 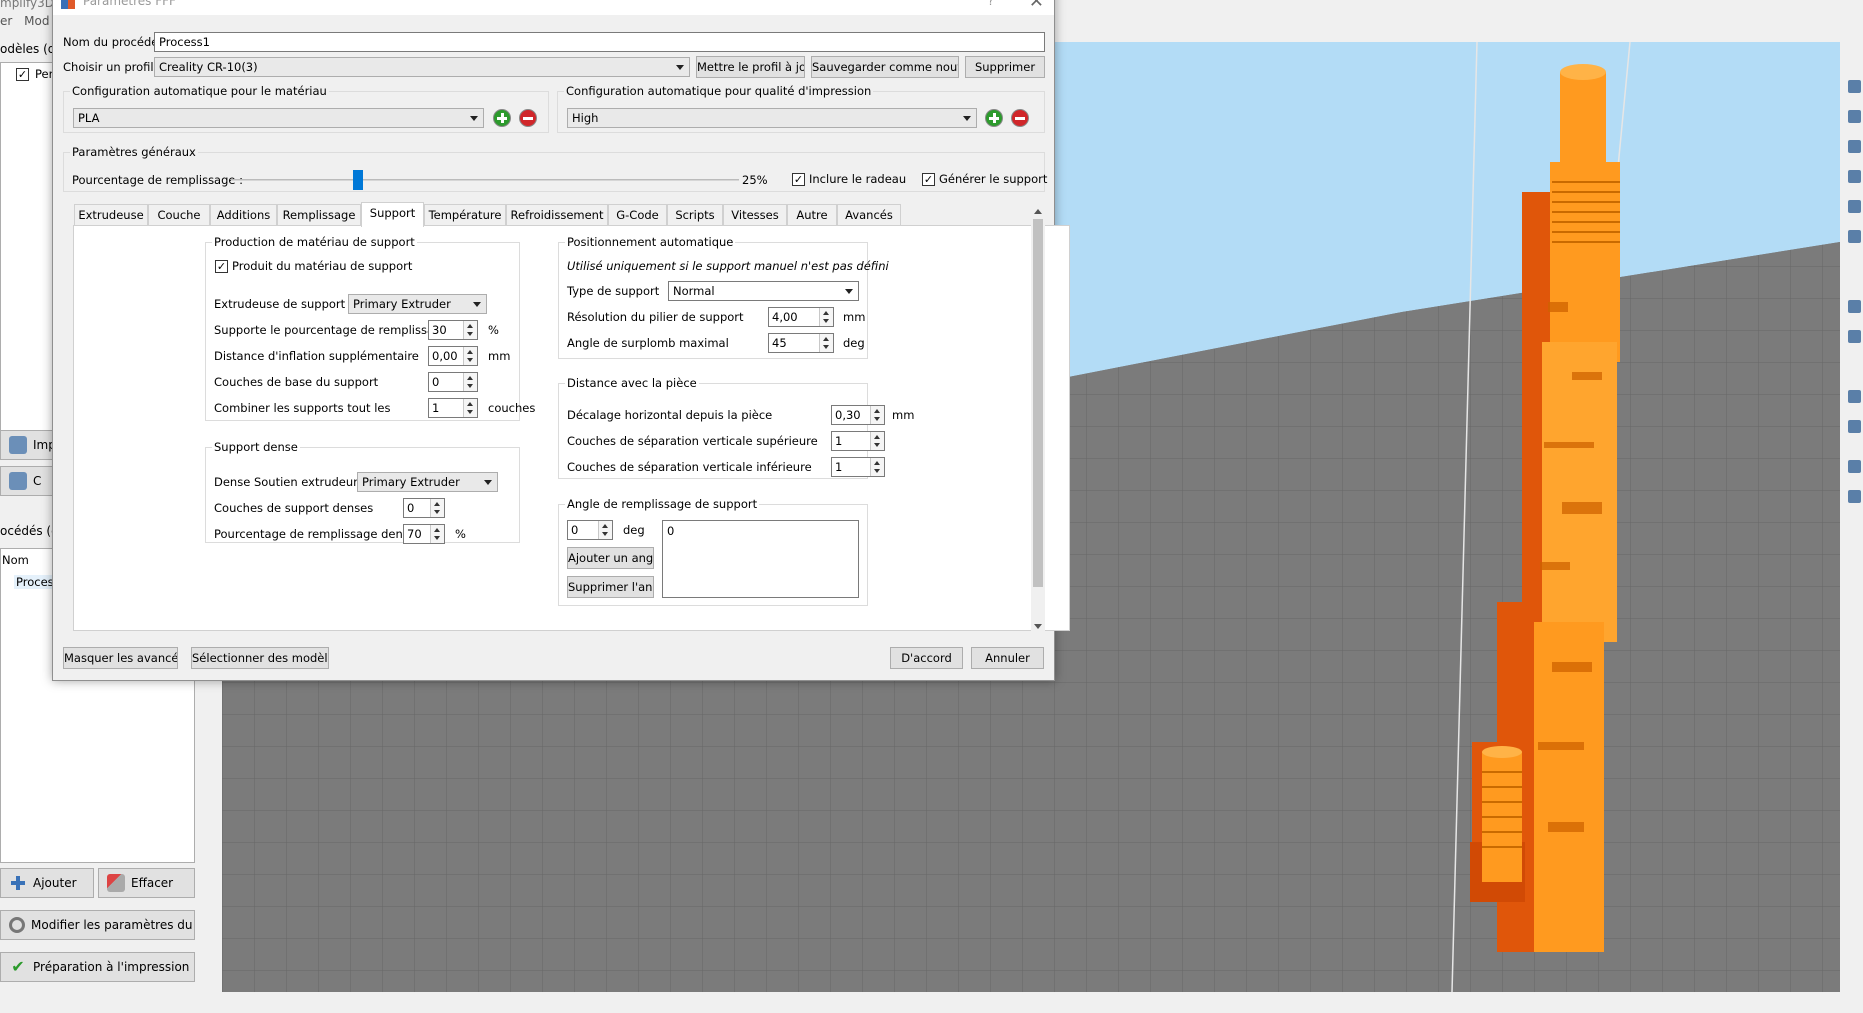 What do you see at coordinates (36, 21) in the screenshot?
I see `menu-item: Mod` at bounding box center [36, 21].